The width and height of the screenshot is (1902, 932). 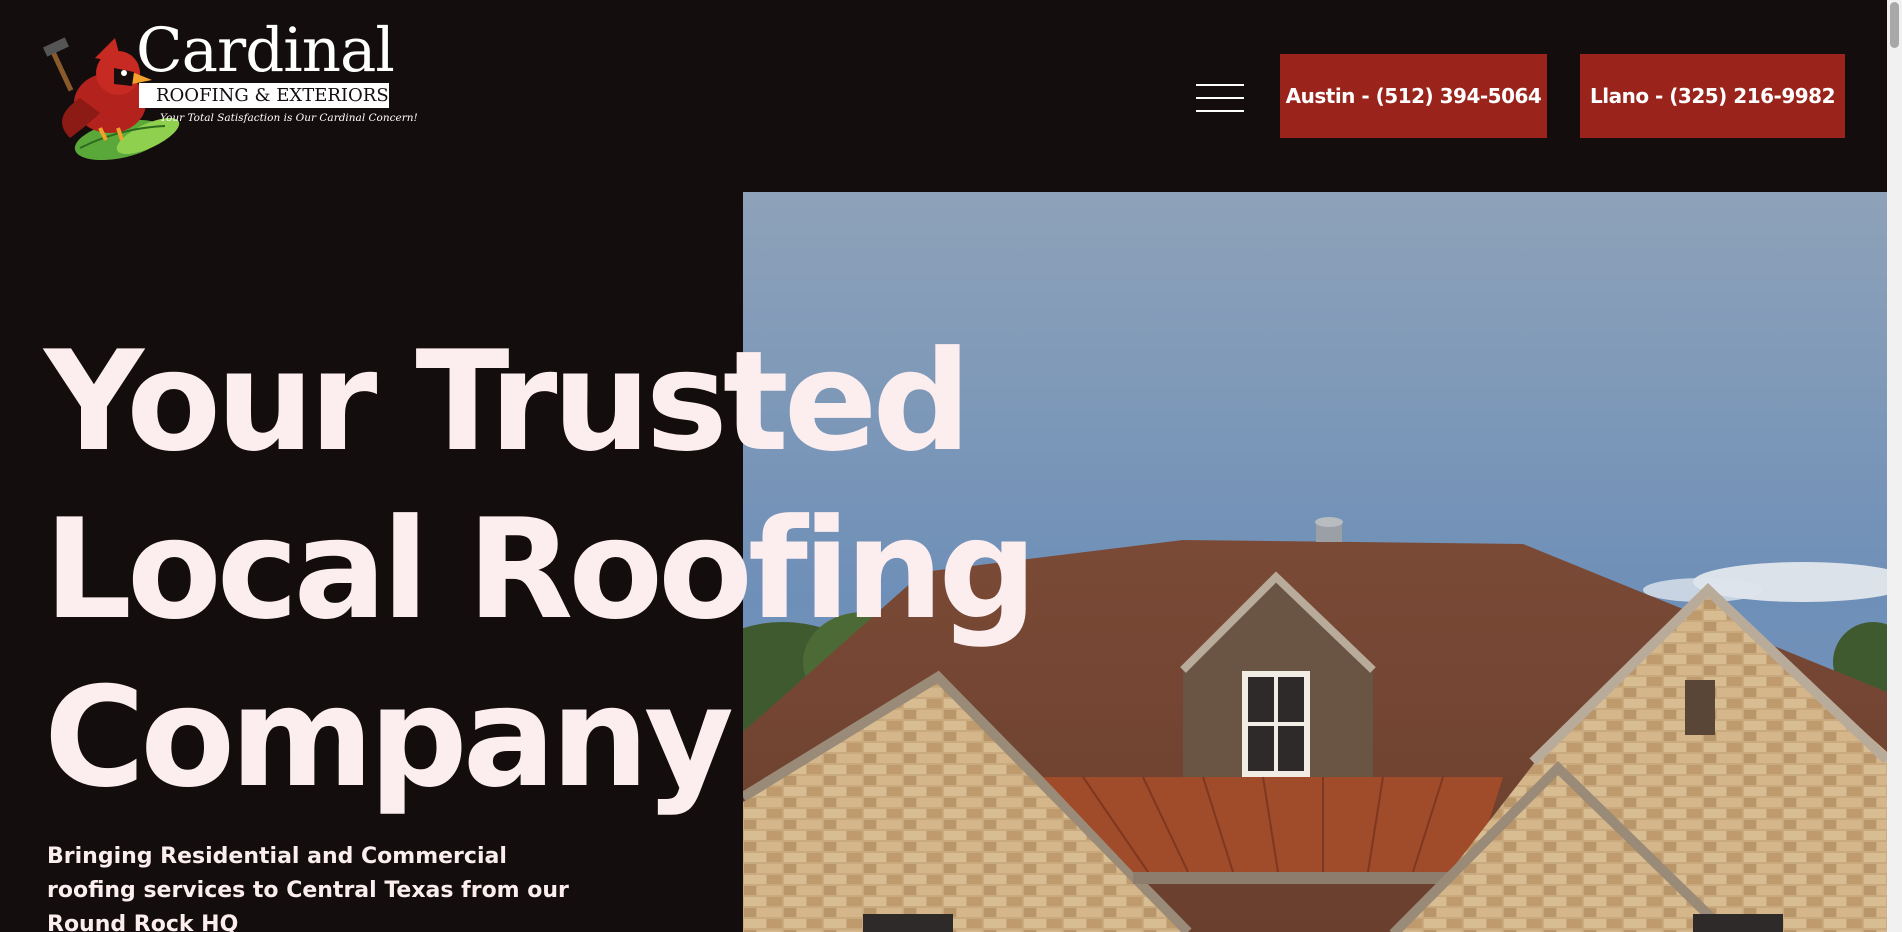 What do you see at coordinates (389, 737) in the screenshot?
I see `hero-title-line: Company` at bounding box center [389, 737].